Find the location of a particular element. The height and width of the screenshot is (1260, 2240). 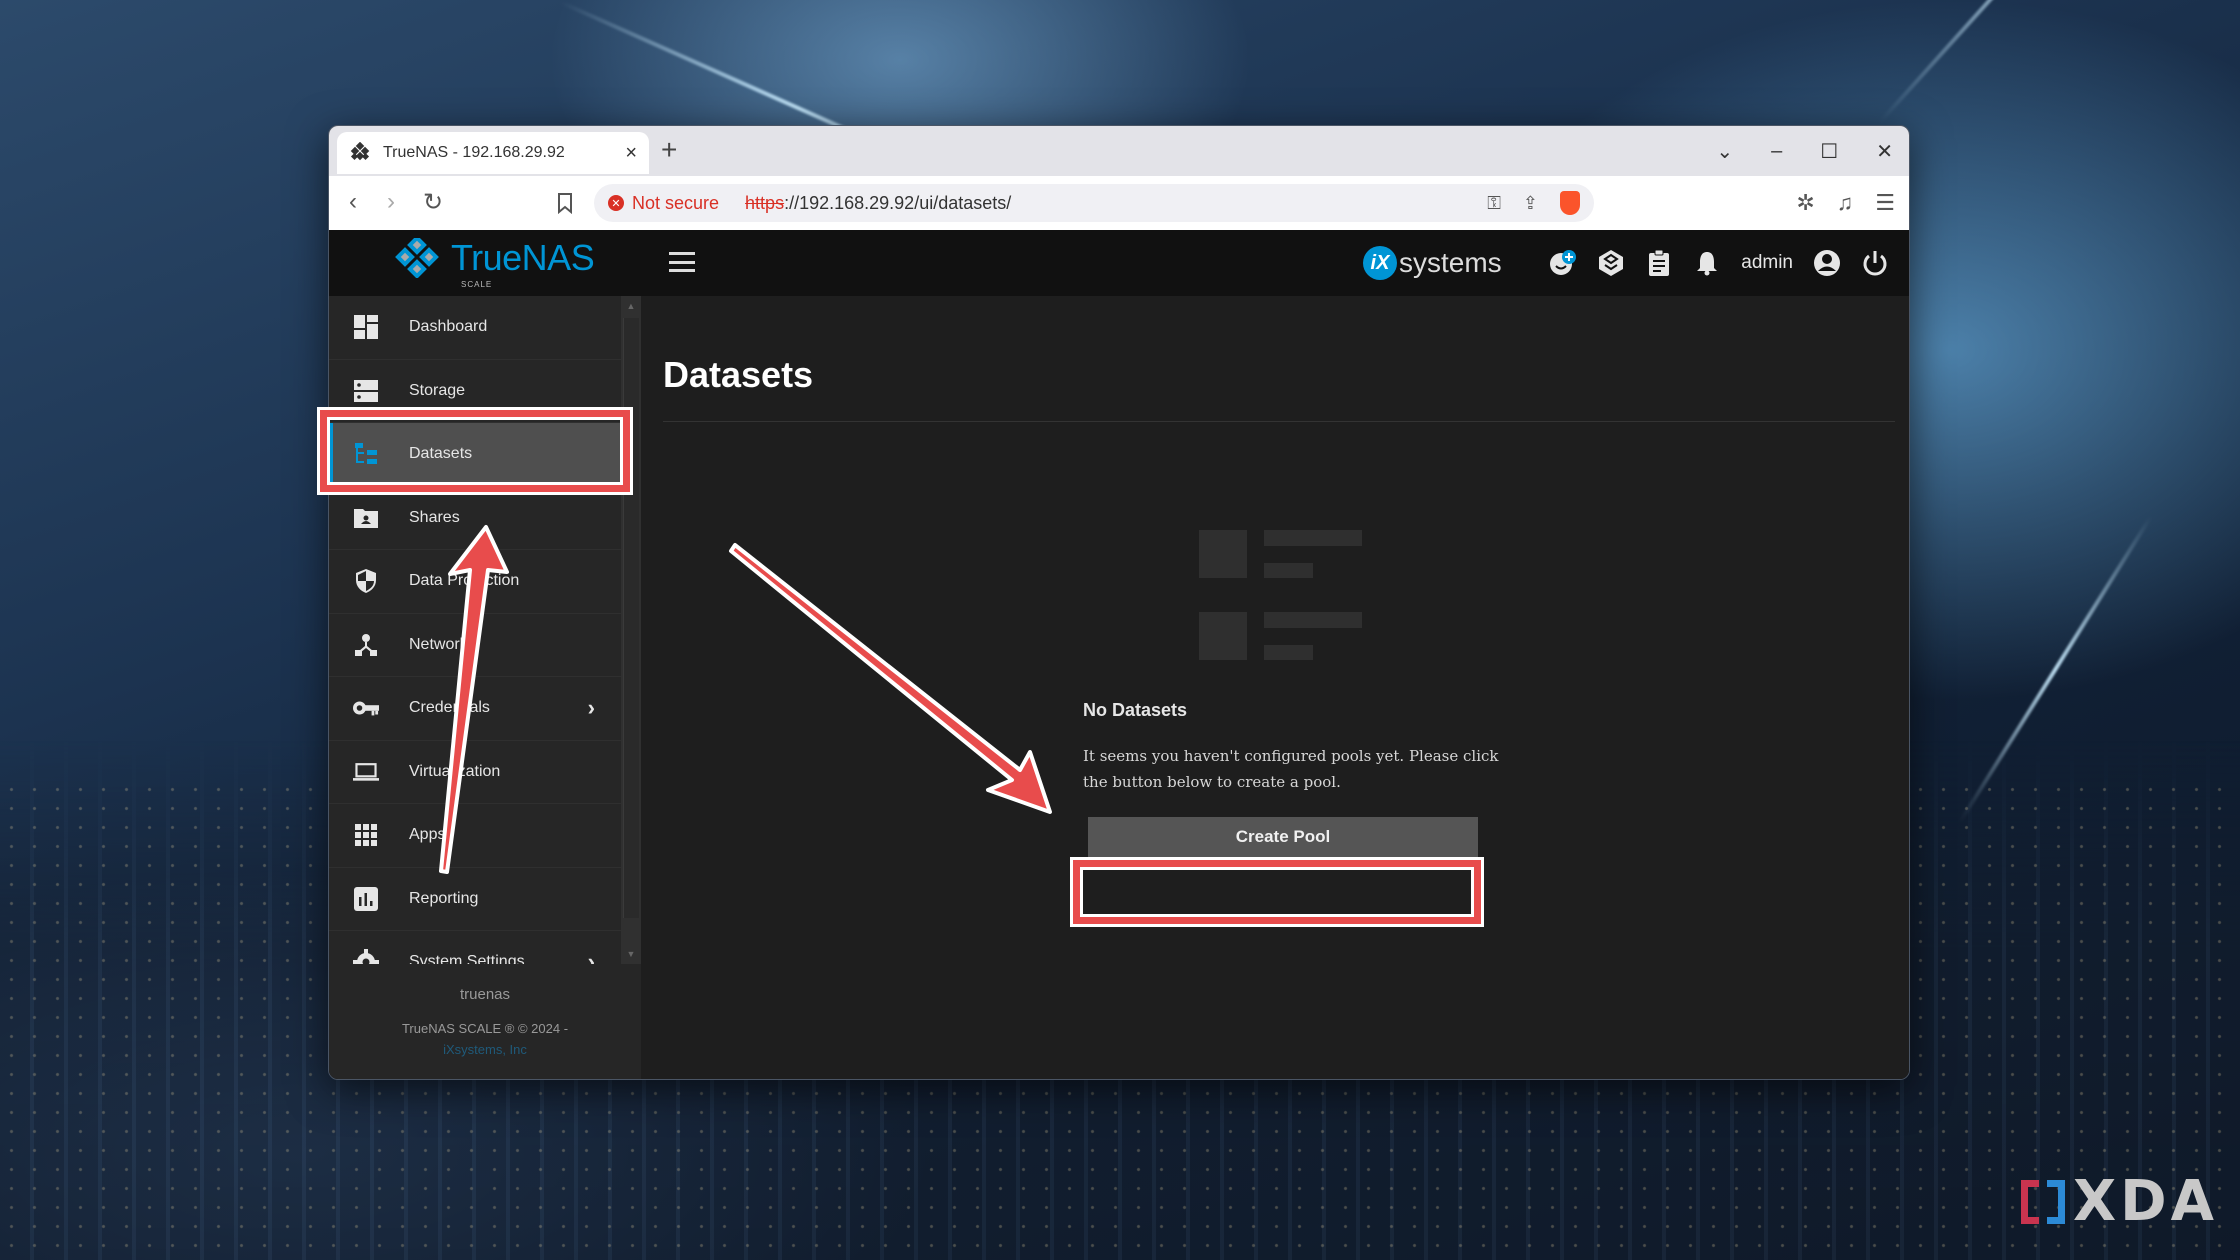

ixsystems-logo: iX systems is located at coordinates (1432, 263).